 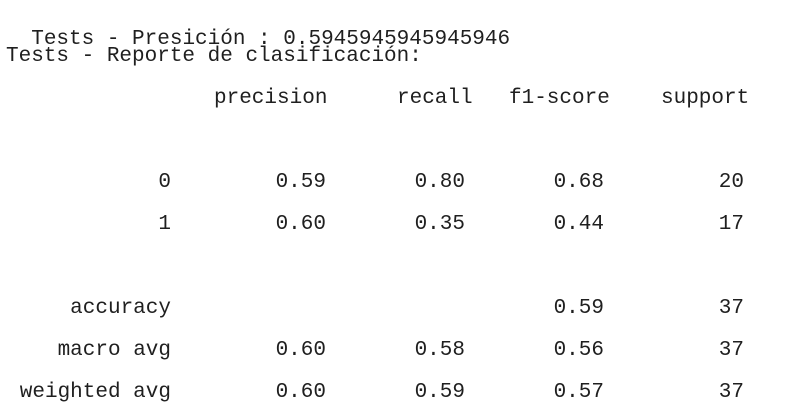 What do you see at coordinates (731, 224) in the screenshot?
I see `row-support: 17` at bounding box center [731, 224].